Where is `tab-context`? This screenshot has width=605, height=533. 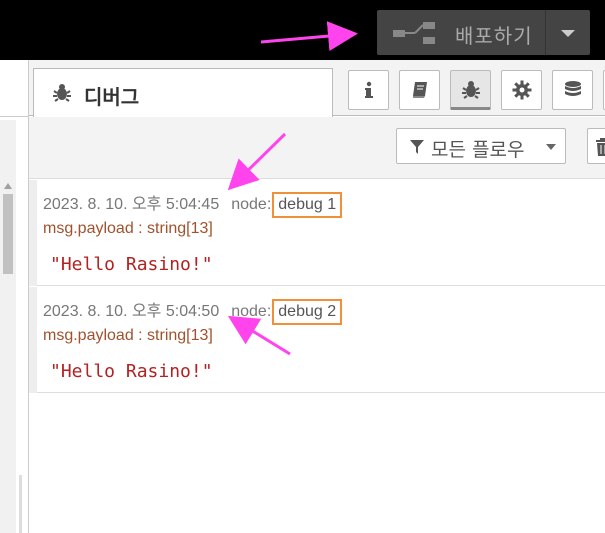
tab-context is located at coordinates (572, 90).